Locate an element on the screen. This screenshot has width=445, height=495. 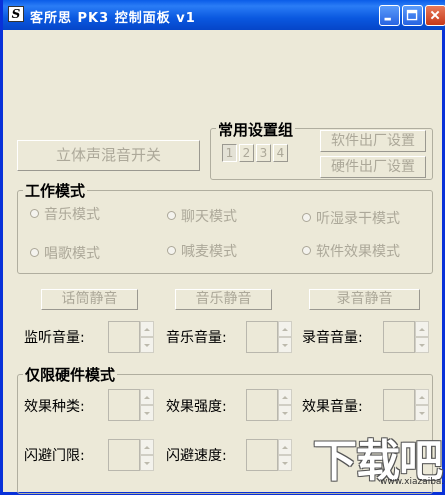
hardware-reset-button: 硬件出厂设置 is located at coordinates (373, 167).